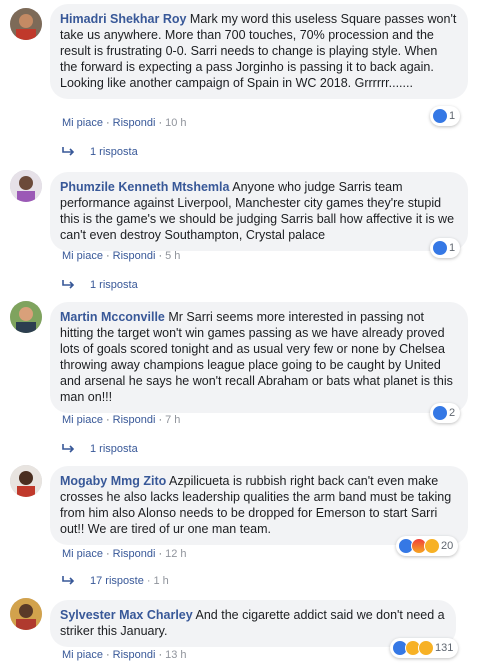 The image size is (496, 664). What do you see at coordinates (112, 317) in the screenshot?
I see `comment-author: Martin Mcconville` at bounding box center [112, 317].